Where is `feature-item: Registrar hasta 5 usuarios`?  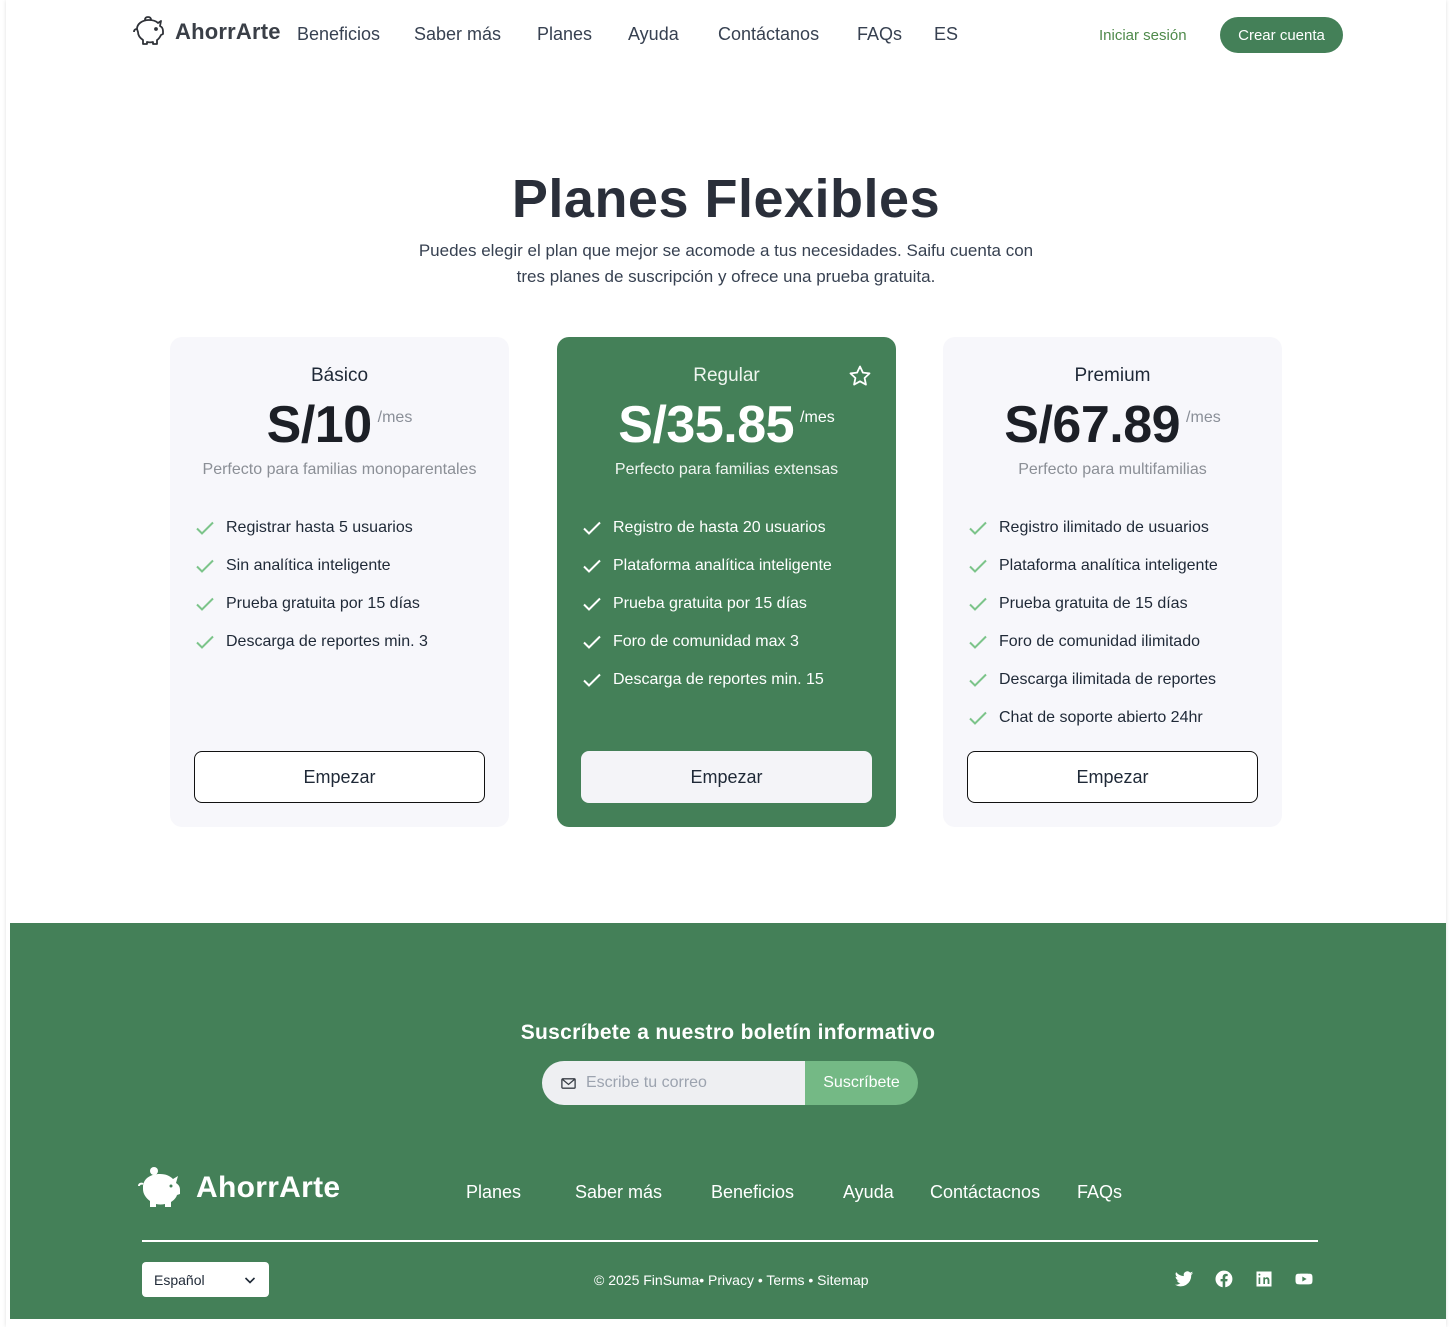 feature-item: Registrar hasta 5 usuarios is located at coordinates (346, 528).